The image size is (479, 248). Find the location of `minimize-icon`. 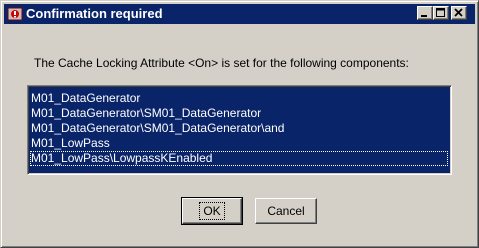

minimize-icon is located at coordinates (424, 16).